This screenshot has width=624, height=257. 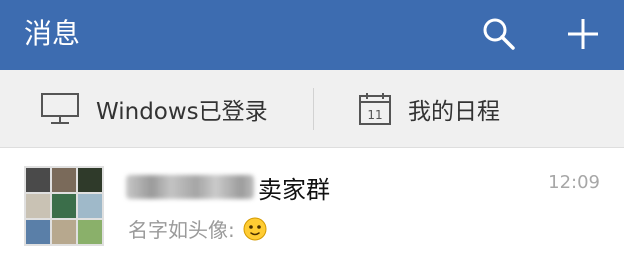 What do you see at coordinates (60, 108) in the screenshot?
I see `monitor-icon` at bounding box center [60, 108].